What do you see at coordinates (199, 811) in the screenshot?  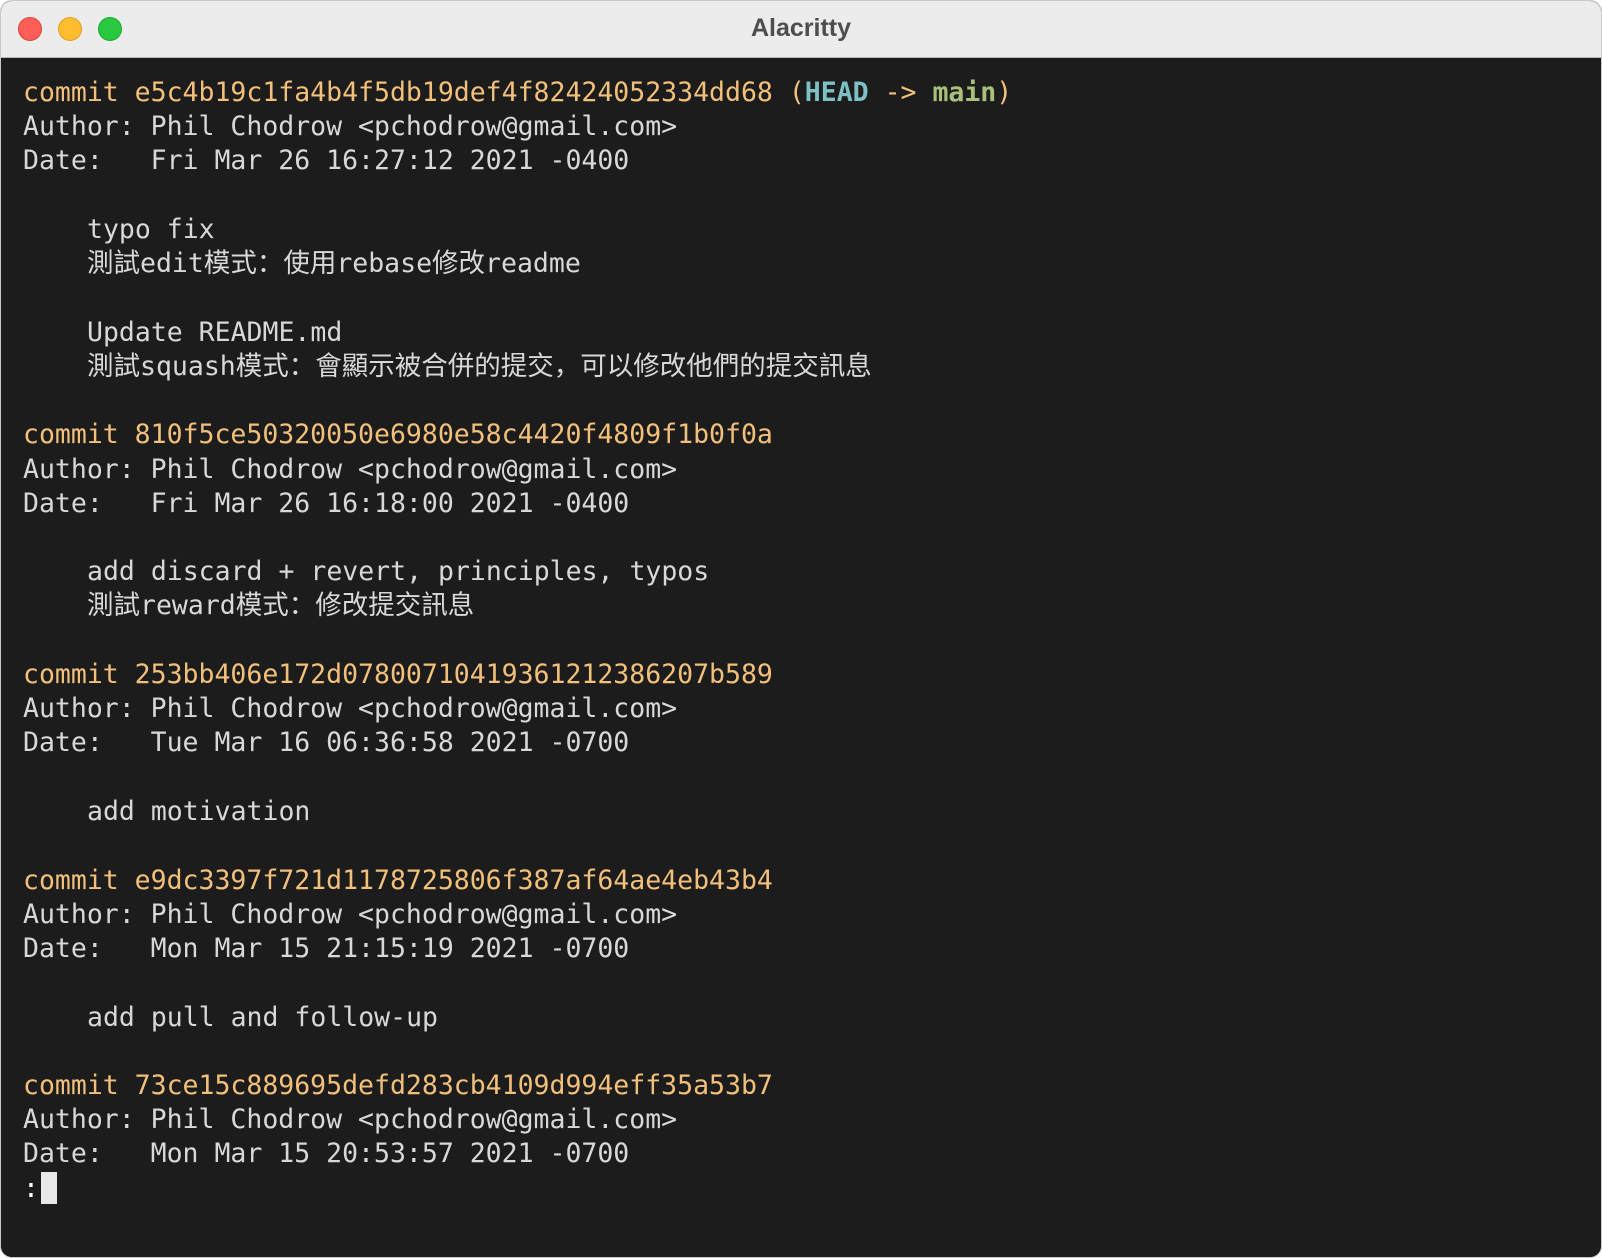 I see `commit-message-line: add motivation` at bounding box center [199, 811].